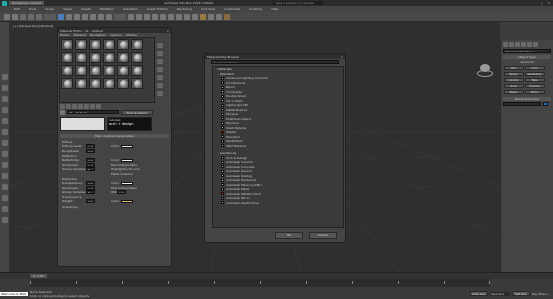  Describe the element at coordinates (536, 3) in the screenshot. I see `minimize-icon: –` at that location.